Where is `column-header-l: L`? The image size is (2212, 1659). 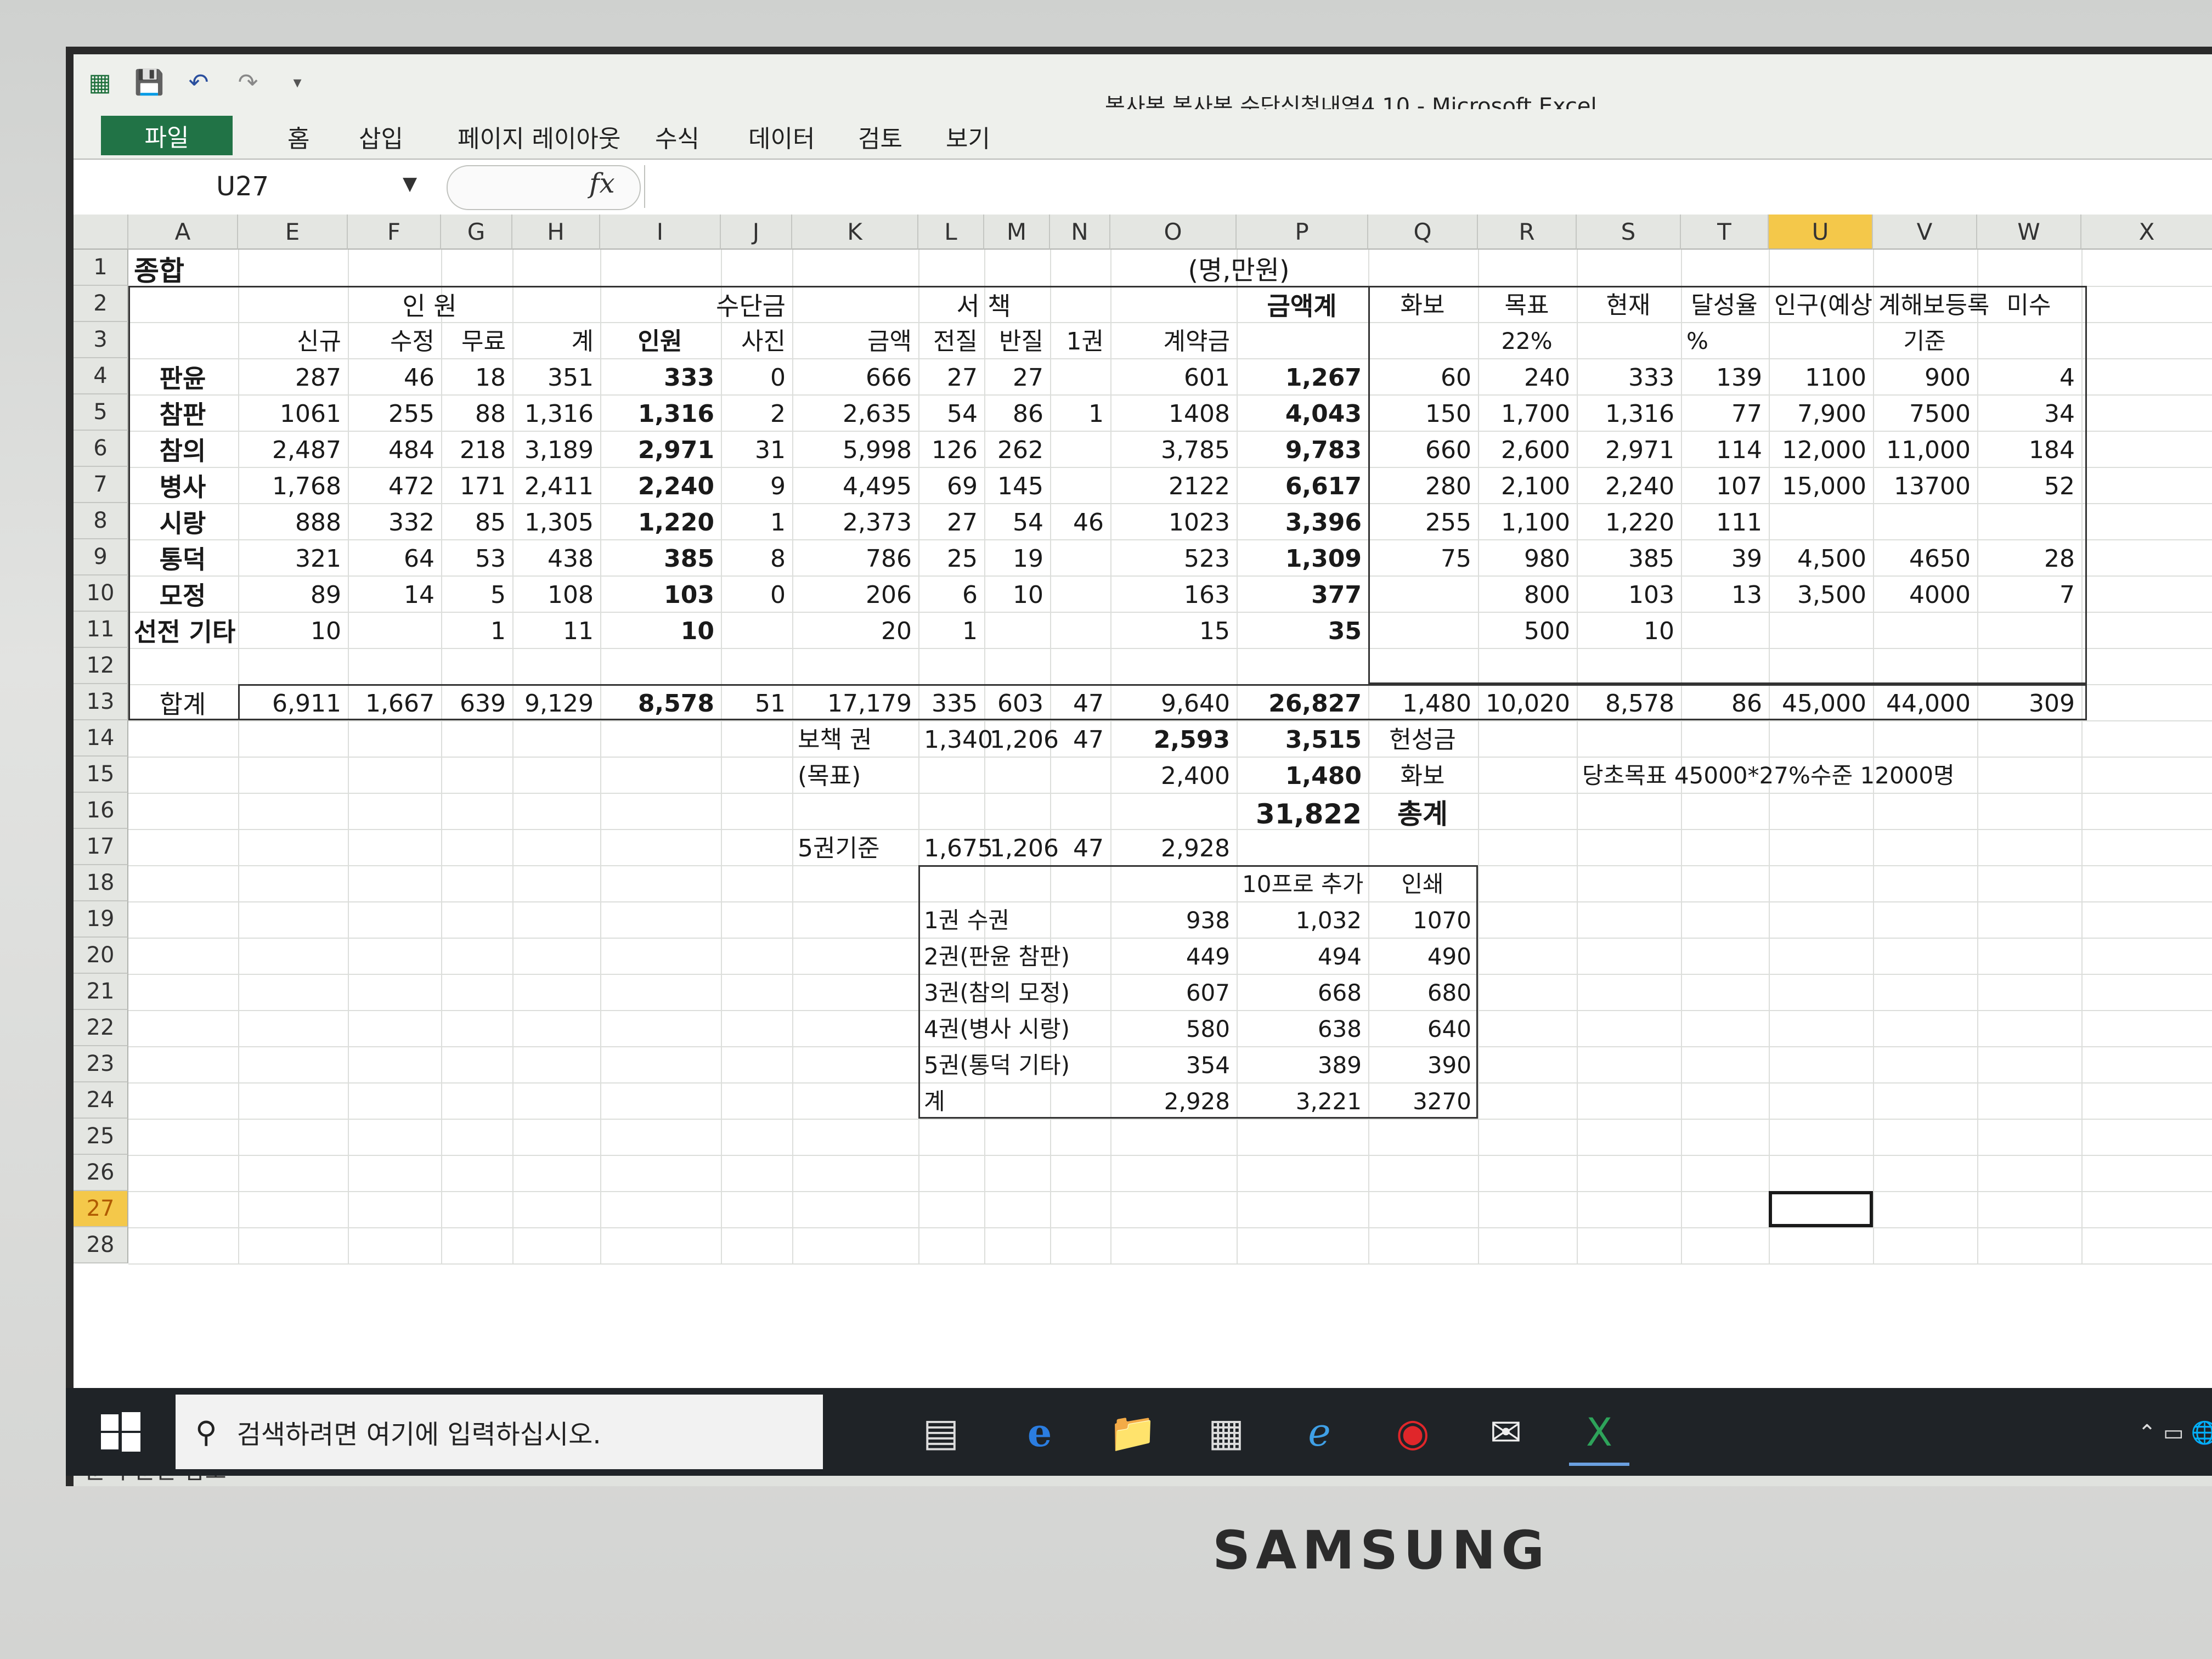
column-header-l: L is located at coordinates (951, 232).